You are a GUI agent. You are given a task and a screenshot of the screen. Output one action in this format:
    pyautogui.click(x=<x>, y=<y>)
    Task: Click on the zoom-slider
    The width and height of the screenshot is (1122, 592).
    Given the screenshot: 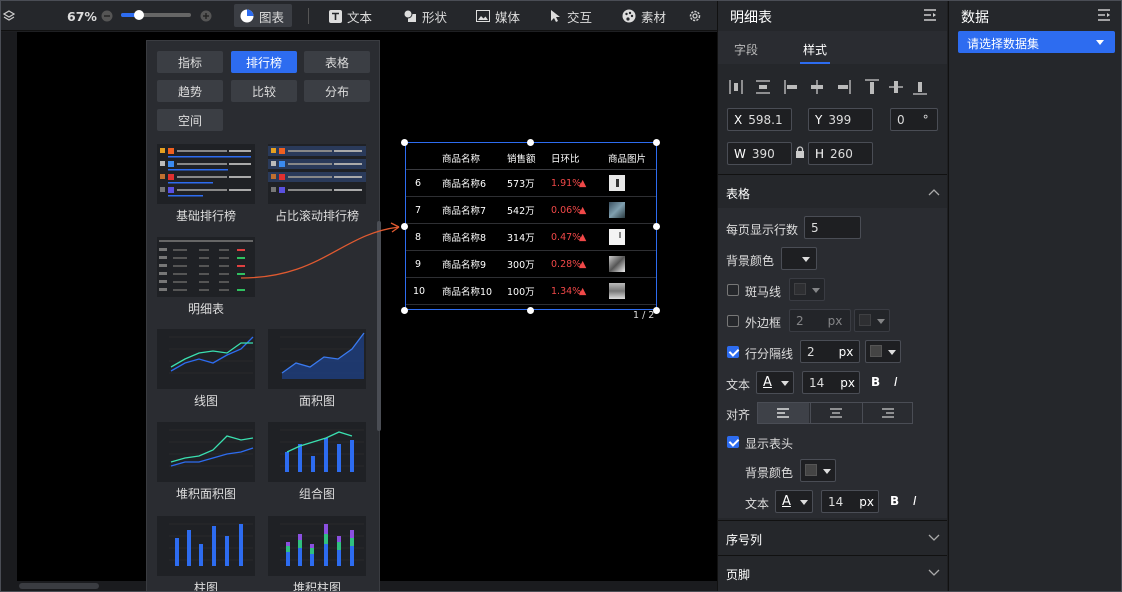 What is the action you would take?
    pyautogui.click(x=156, y=15)
    